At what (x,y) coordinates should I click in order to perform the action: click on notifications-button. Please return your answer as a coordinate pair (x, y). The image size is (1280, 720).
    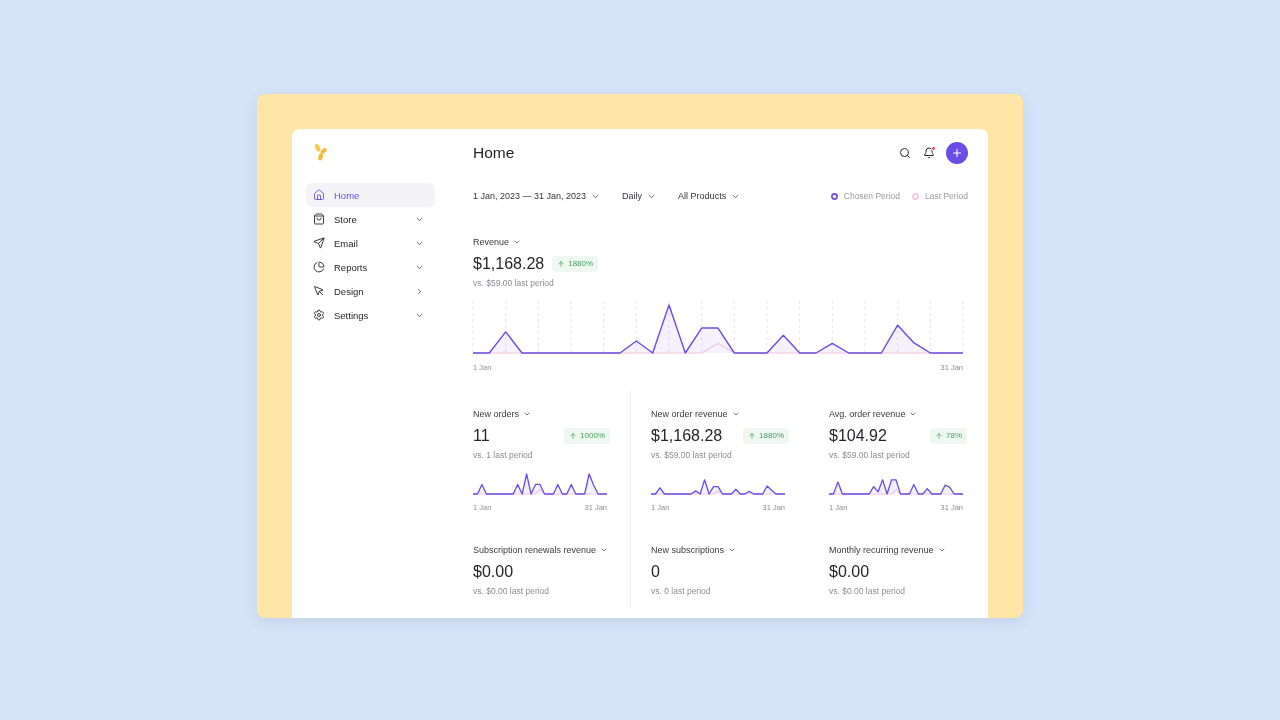
    Looking at the image, I should click on (929, 153).